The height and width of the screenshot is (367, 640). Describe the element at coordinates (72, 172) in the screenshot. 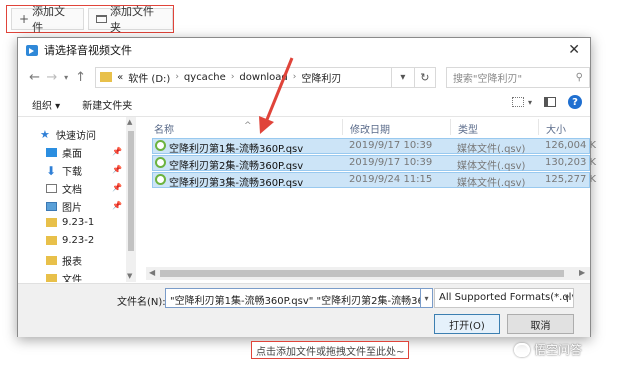

I see `nav-item-label: 下载` at that location.